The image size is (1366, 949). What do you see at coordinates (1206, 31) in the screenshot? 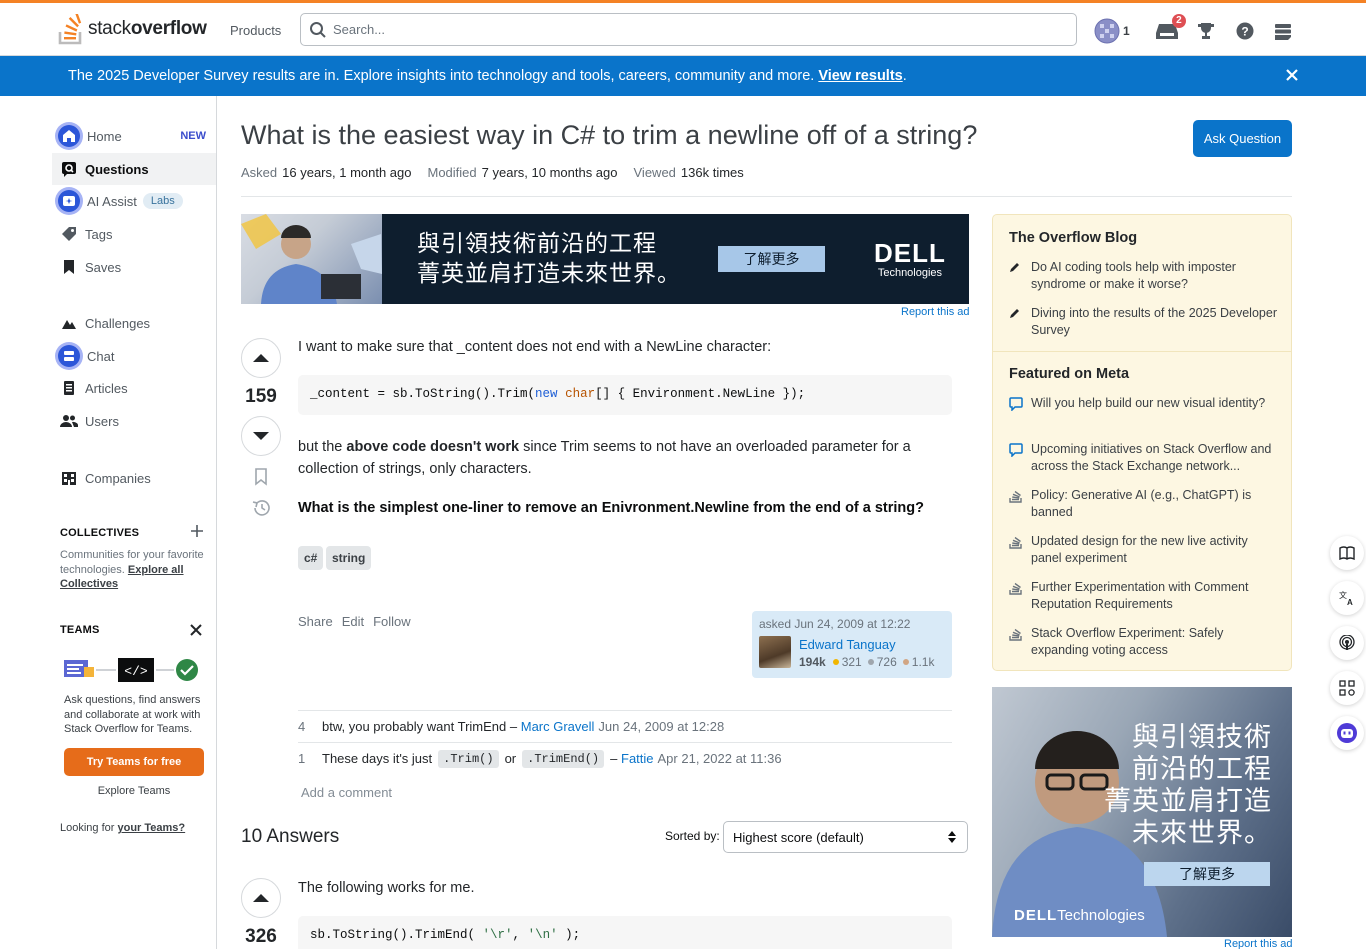
I see `achievements-button` at bounding box center [1206, 31].